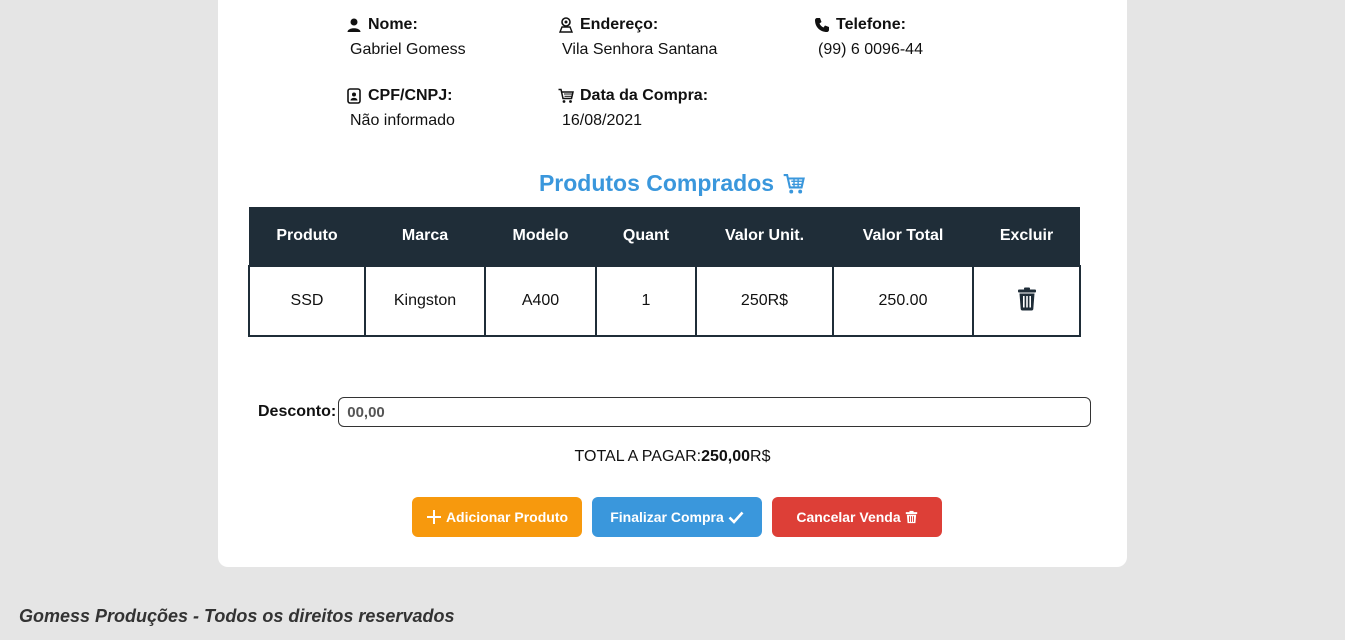  I want to click on customer-phone-block: Telefone: (99) 6 0096-44, so click(868, 37).